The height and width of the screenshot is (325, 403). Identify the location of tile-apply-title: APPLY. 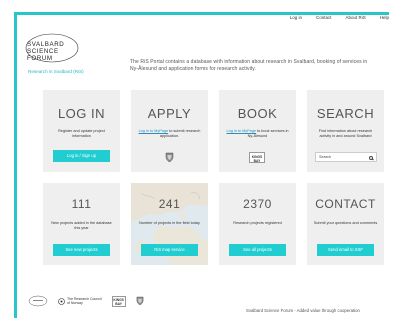
(169, 113).